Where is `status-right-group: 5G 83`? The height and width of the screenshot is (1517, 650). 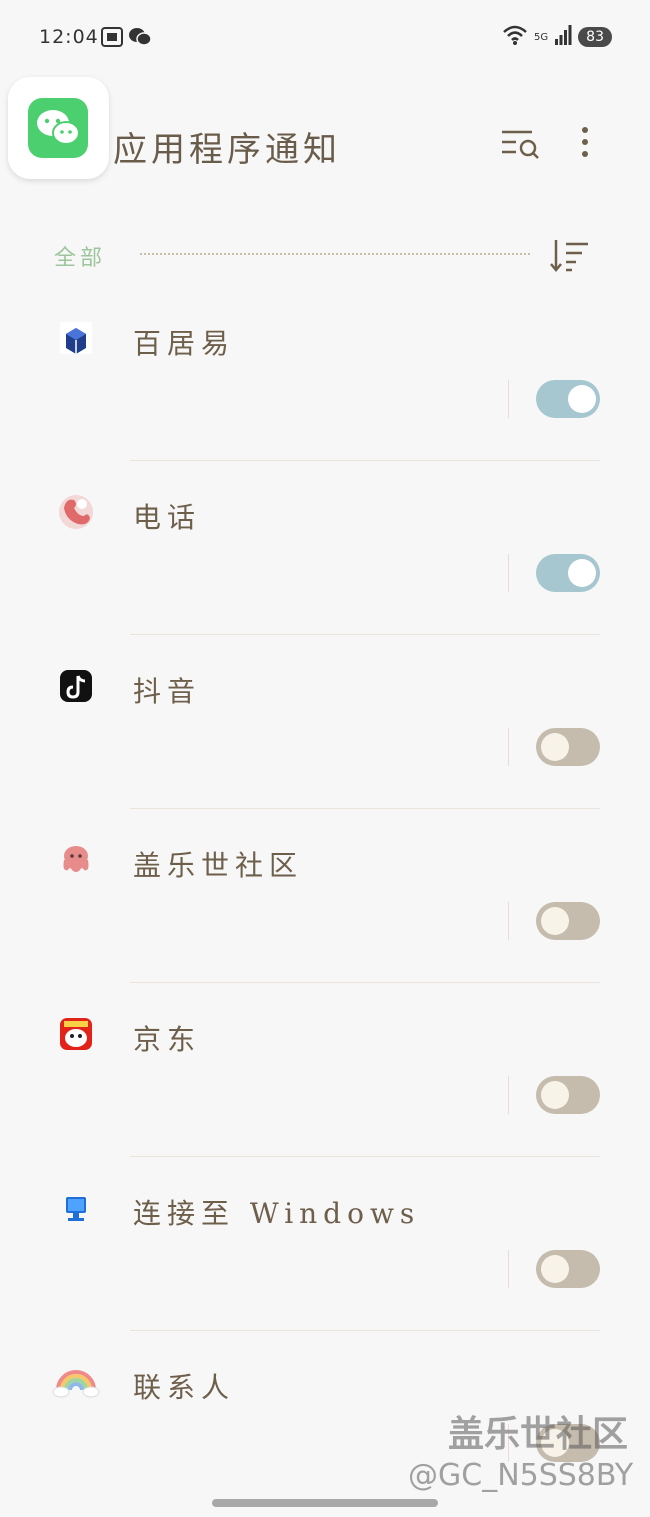
status-right-group: 5G 83 is located at coordinates (557, 37).